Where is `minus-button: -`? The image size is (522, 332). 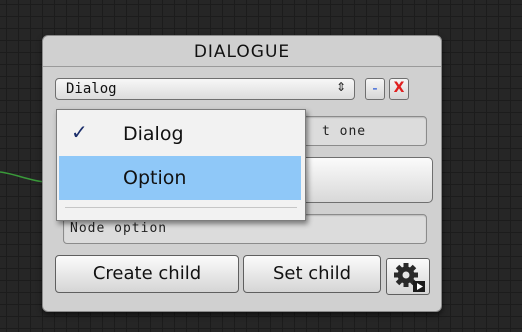
minus-button: - is located at coordinates (375, 89).